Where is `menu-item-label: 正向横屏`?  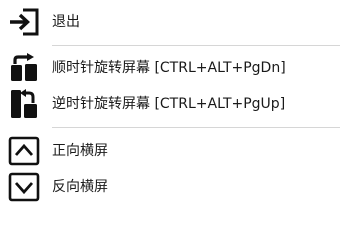 menu-item-label: 正向横屏 is located at coordinates (80, 151).